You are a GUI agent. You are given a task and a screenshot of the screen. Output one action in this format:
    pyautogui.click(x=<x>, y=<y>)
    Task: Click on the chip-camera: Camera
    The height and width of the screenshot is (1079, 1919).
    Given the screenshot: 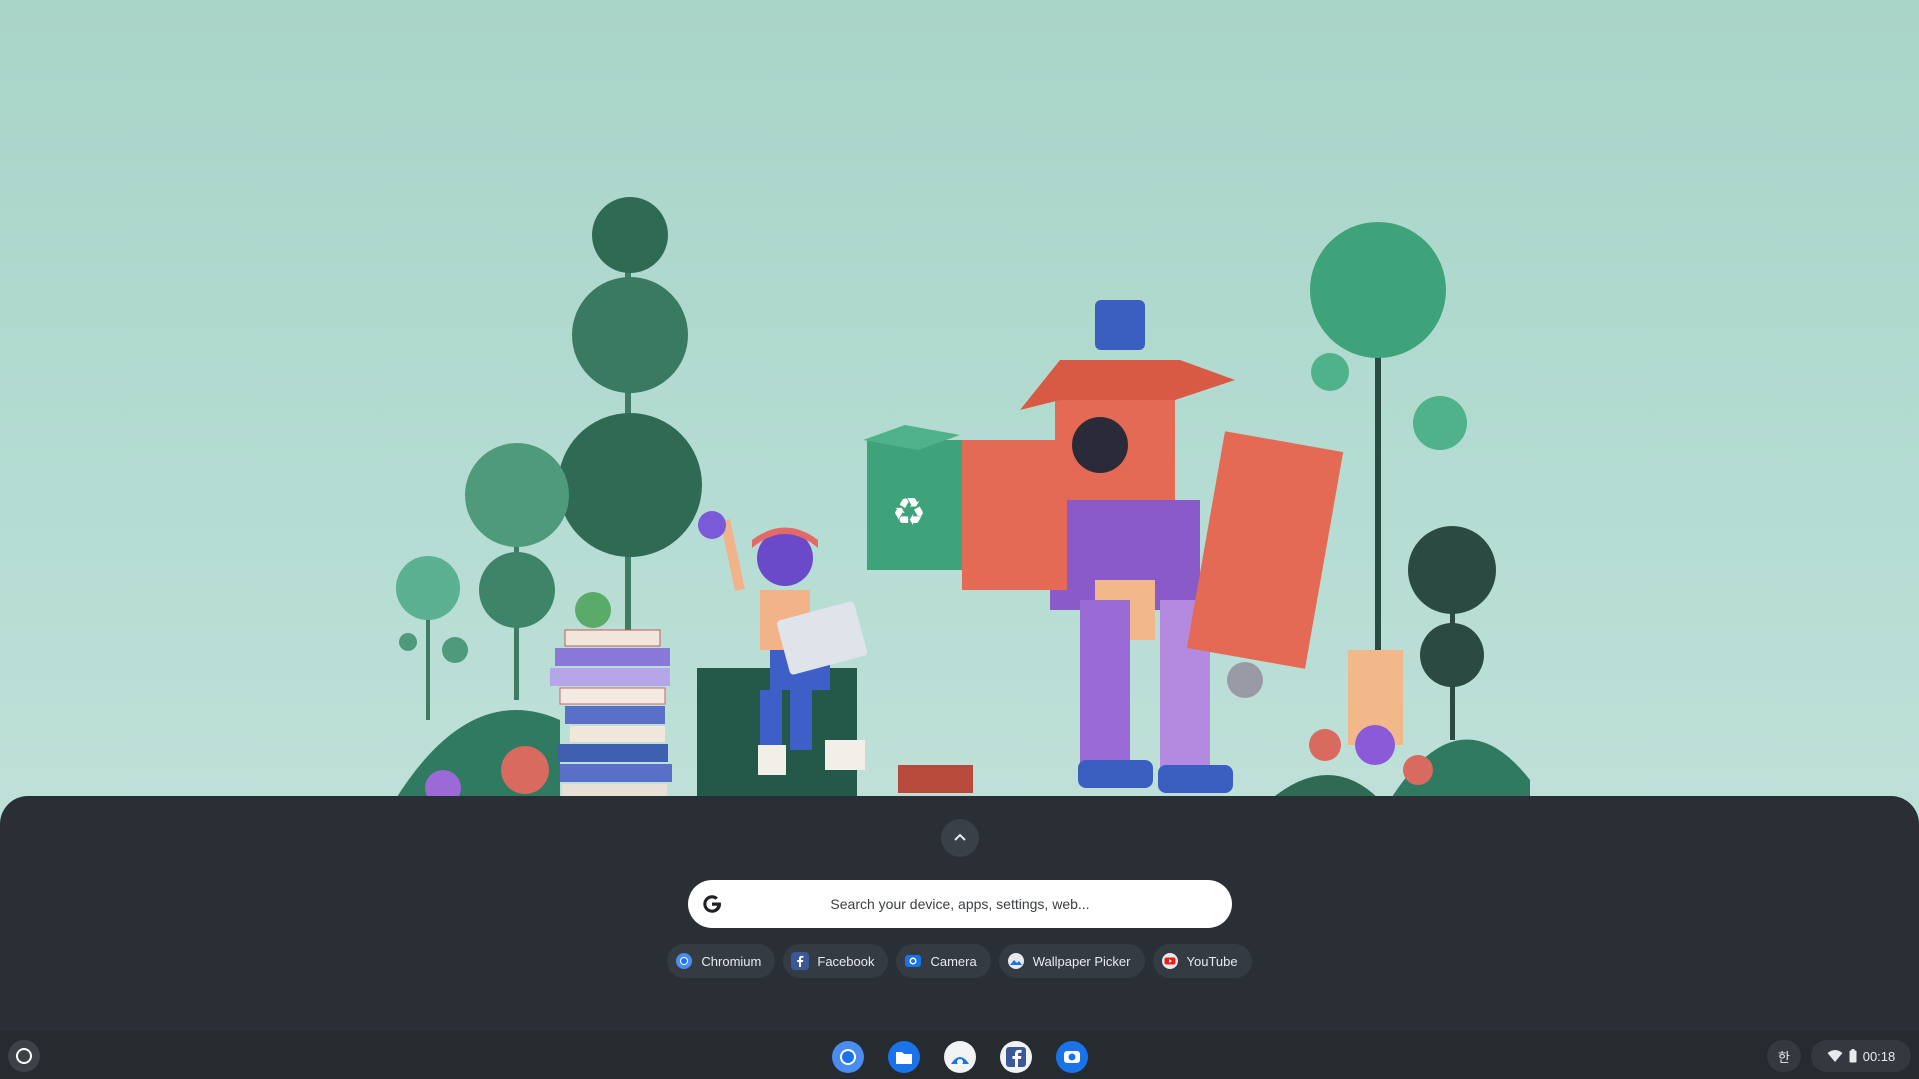 What is the action you would take?
    pyautogui.click(x=943, y=961)
    